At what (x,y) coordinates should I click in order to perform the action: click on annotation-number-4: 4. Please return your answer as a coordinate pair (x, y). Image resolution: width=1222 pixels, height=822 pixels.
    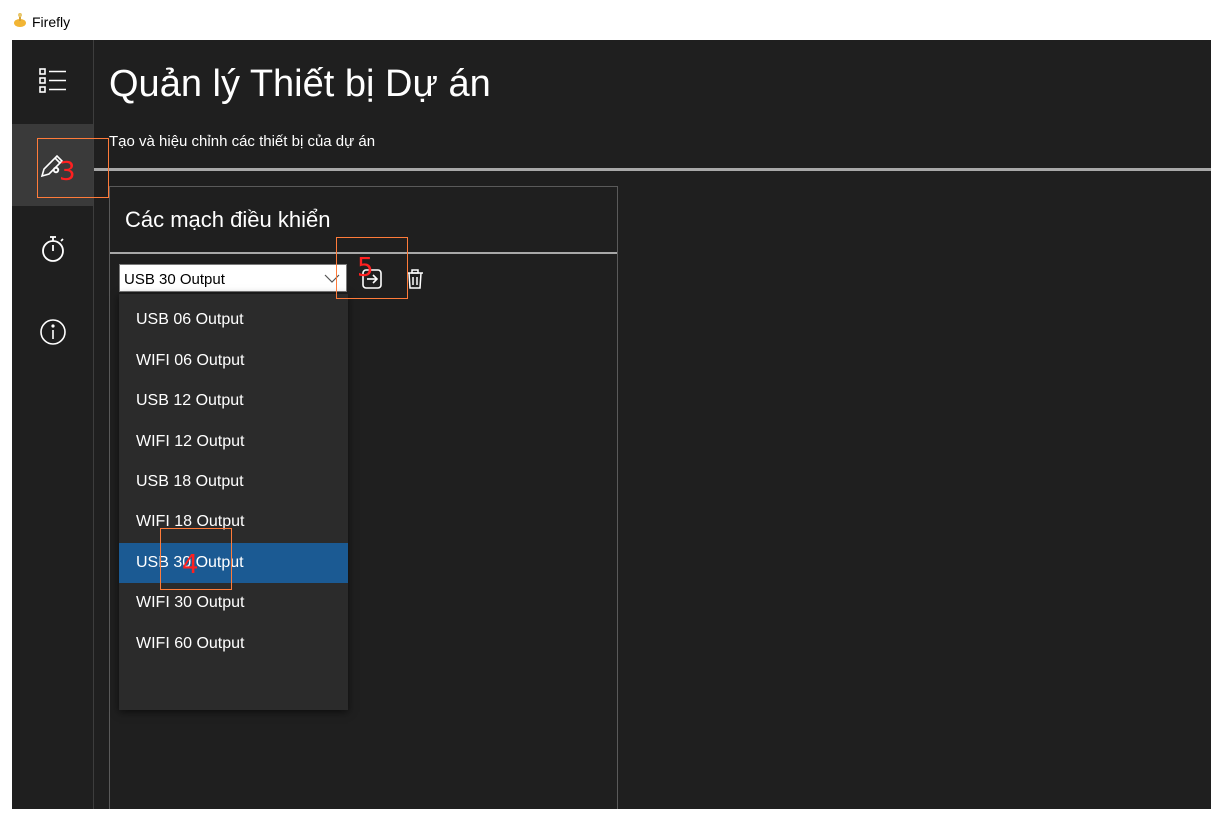
    Looking at the image, I should click on (190, 565).